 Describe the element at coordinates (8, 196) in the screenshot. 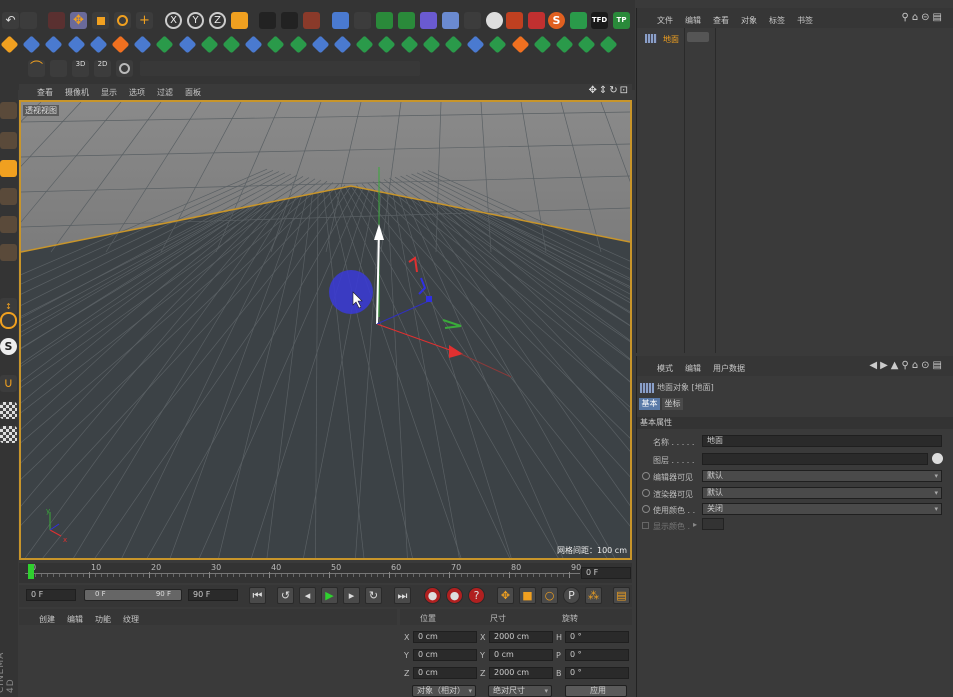

I see `points-mode-icon` at that location.